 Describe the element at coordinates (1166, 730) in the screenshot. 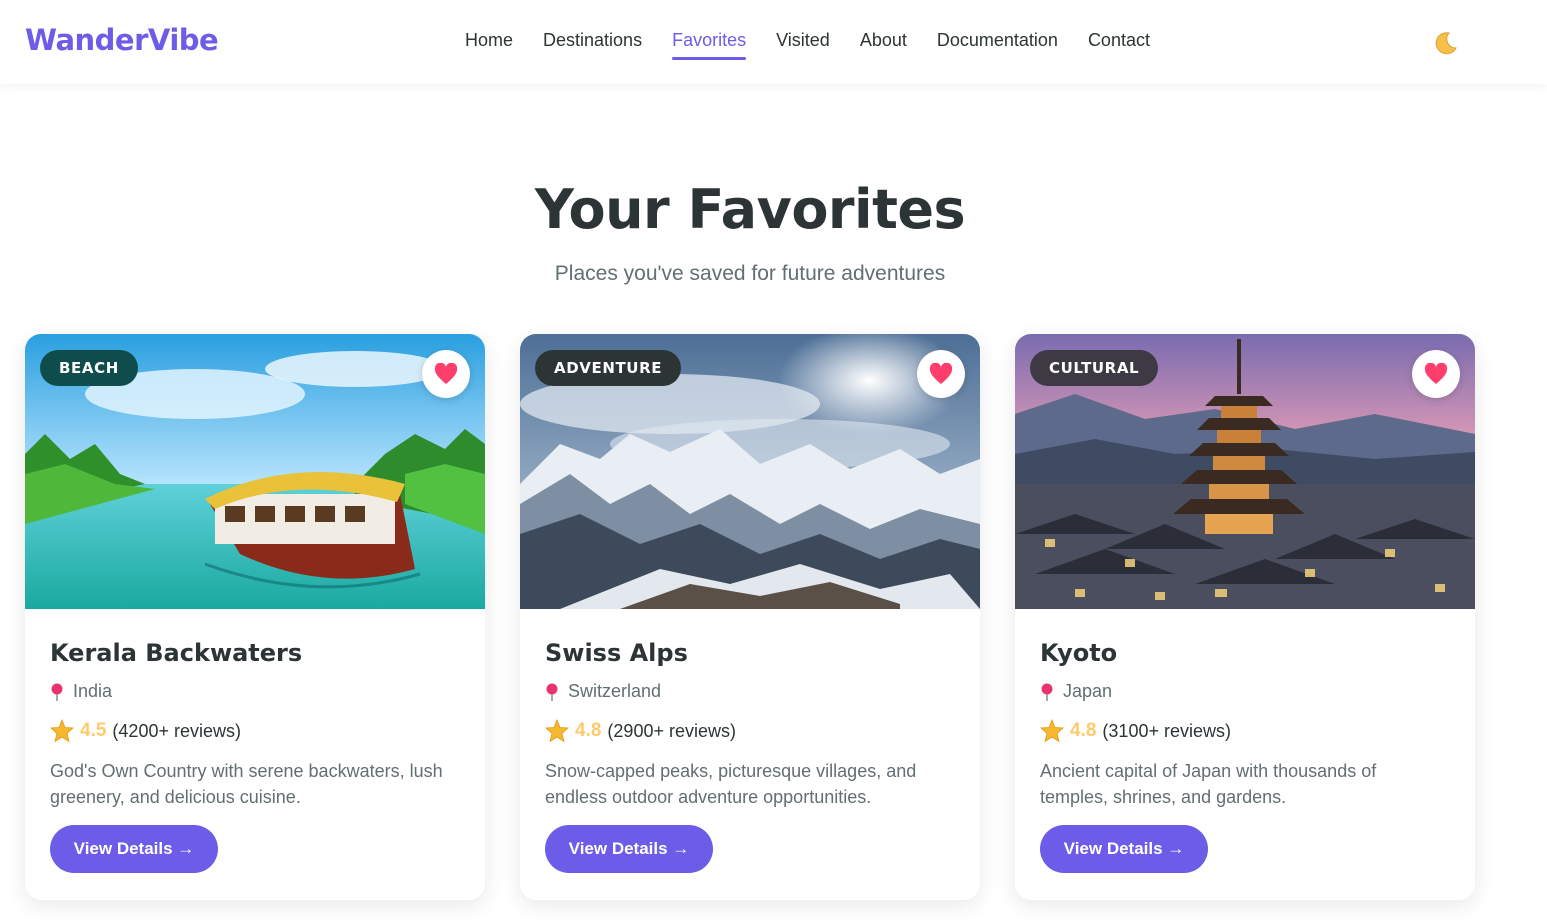

I see `review-count: (3100+ reviews)` at that location.